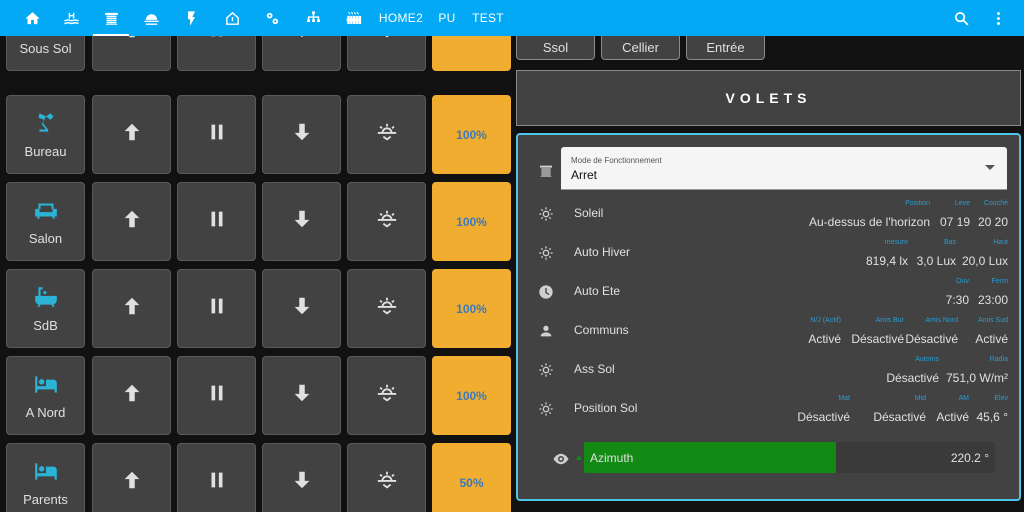  I want to click on room-tab-entree: Entrée, so click(725, 48).